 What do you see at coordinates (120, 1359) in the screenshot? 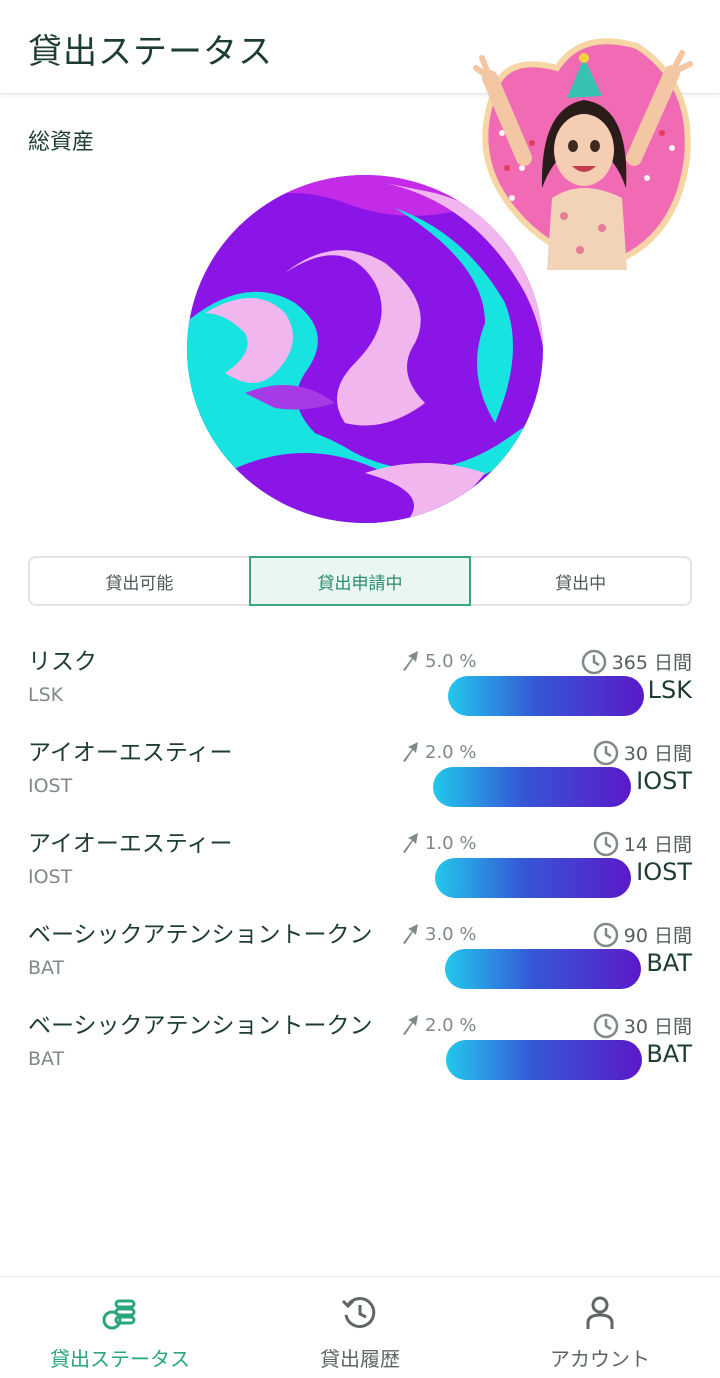
I see `nav-label: 貸出ステータス` at bounding box center [120, 1359].